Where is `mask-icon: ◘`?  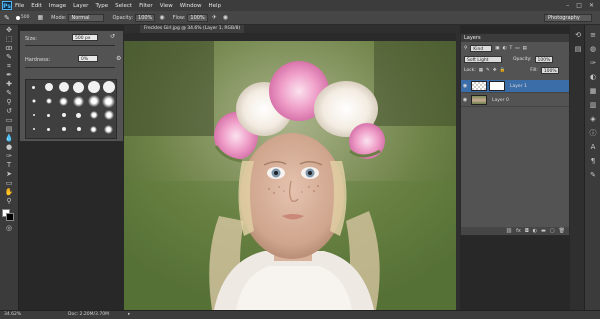
mask-icon: ◘ is located at coordinates (527, 231).